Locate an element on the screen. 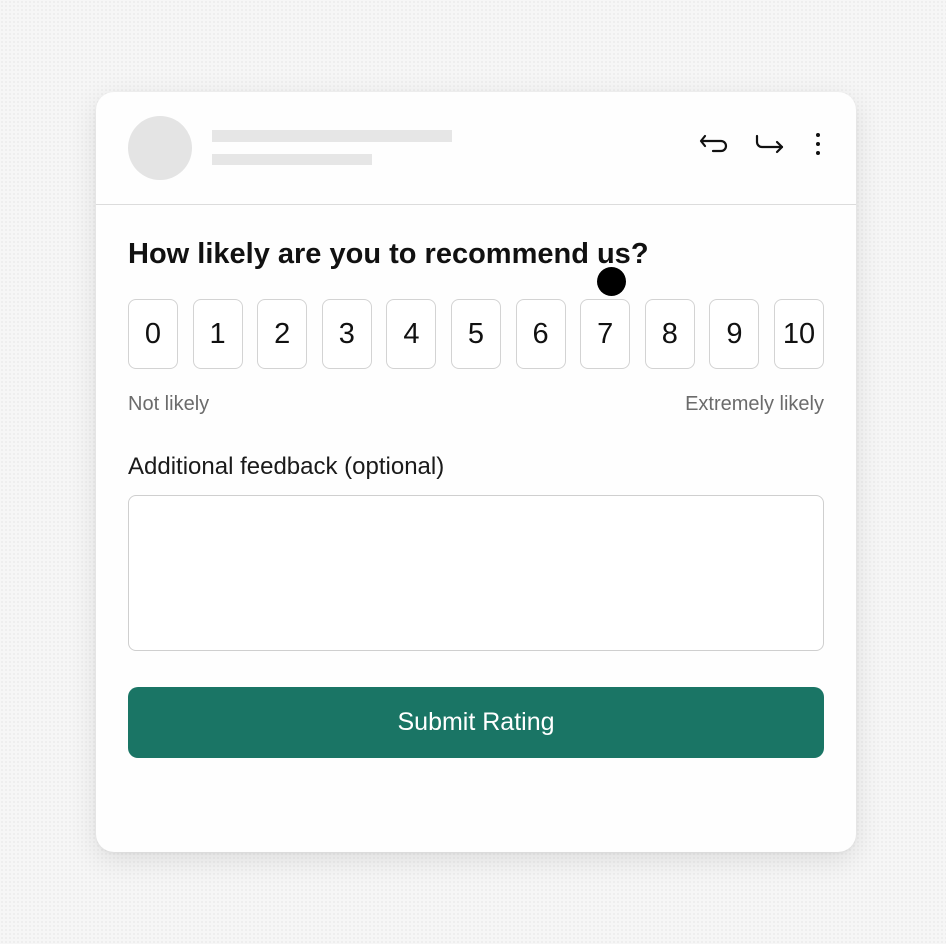 The width and height of the screenshot is (946, 944). feedback-textarea is located at coordinates (476, 573).